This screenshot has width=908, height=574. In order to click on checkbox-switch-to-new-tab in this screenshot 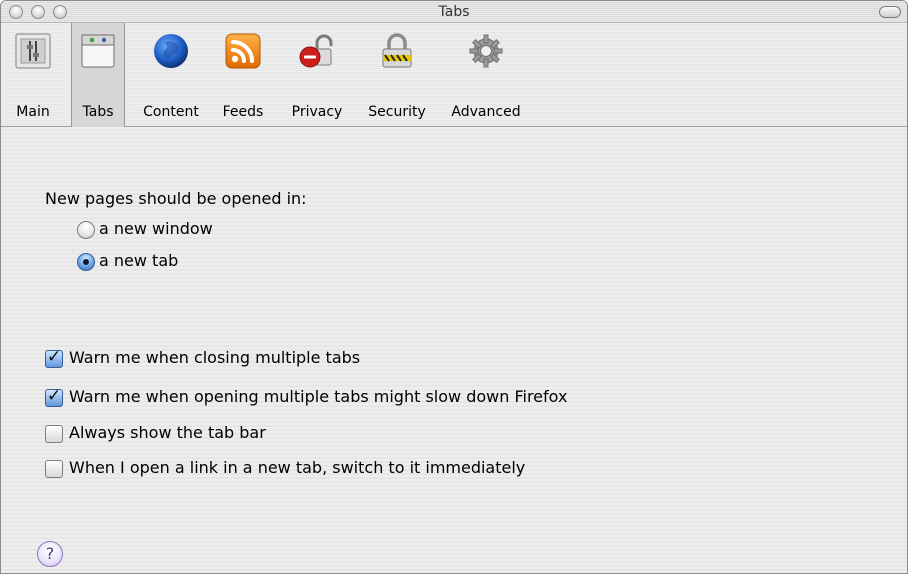, I will do `click(54, 469)`.